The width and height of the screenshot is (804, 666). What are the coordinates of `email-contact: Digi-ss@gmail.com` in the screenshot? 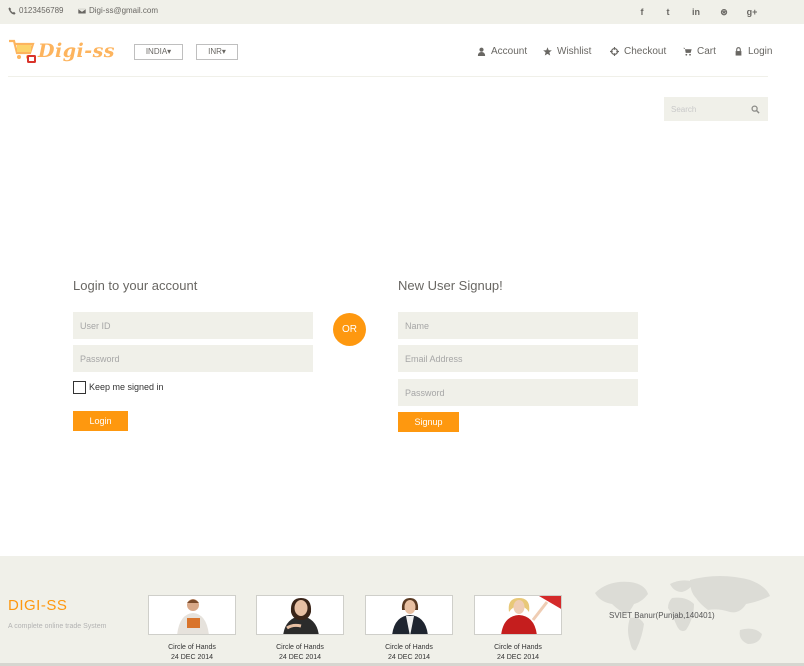 It's located at (118, 10).